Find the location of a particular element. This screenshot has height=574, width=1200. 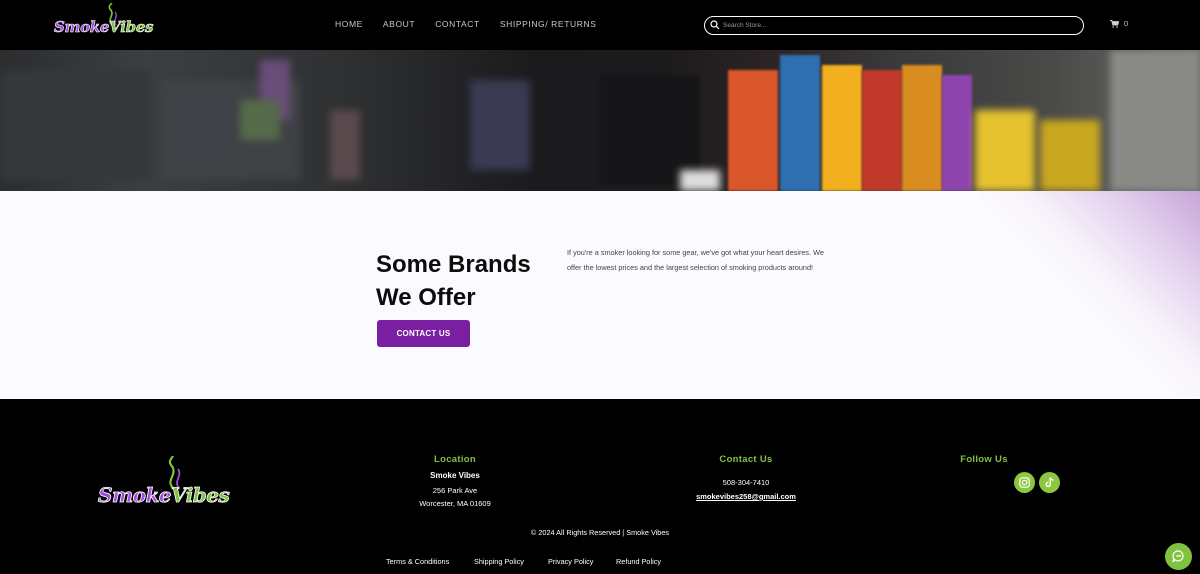

follow-title: Follow Us is located at coordinates (984, 459).